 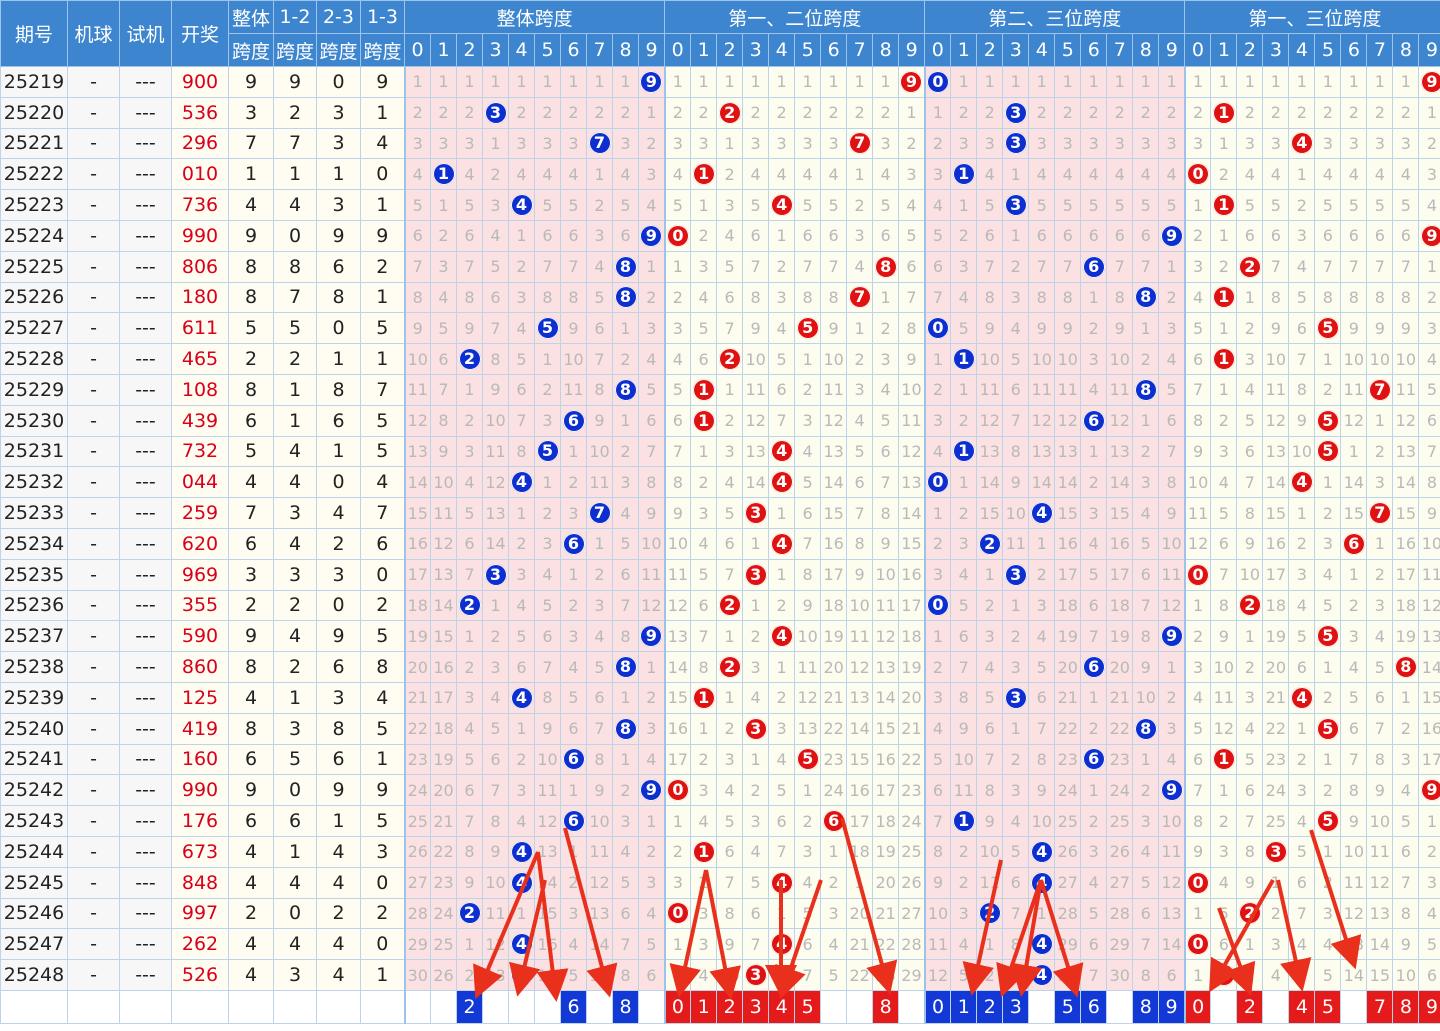 I want to click on hit-ball-cell: 3, so click(x=756, y=975).